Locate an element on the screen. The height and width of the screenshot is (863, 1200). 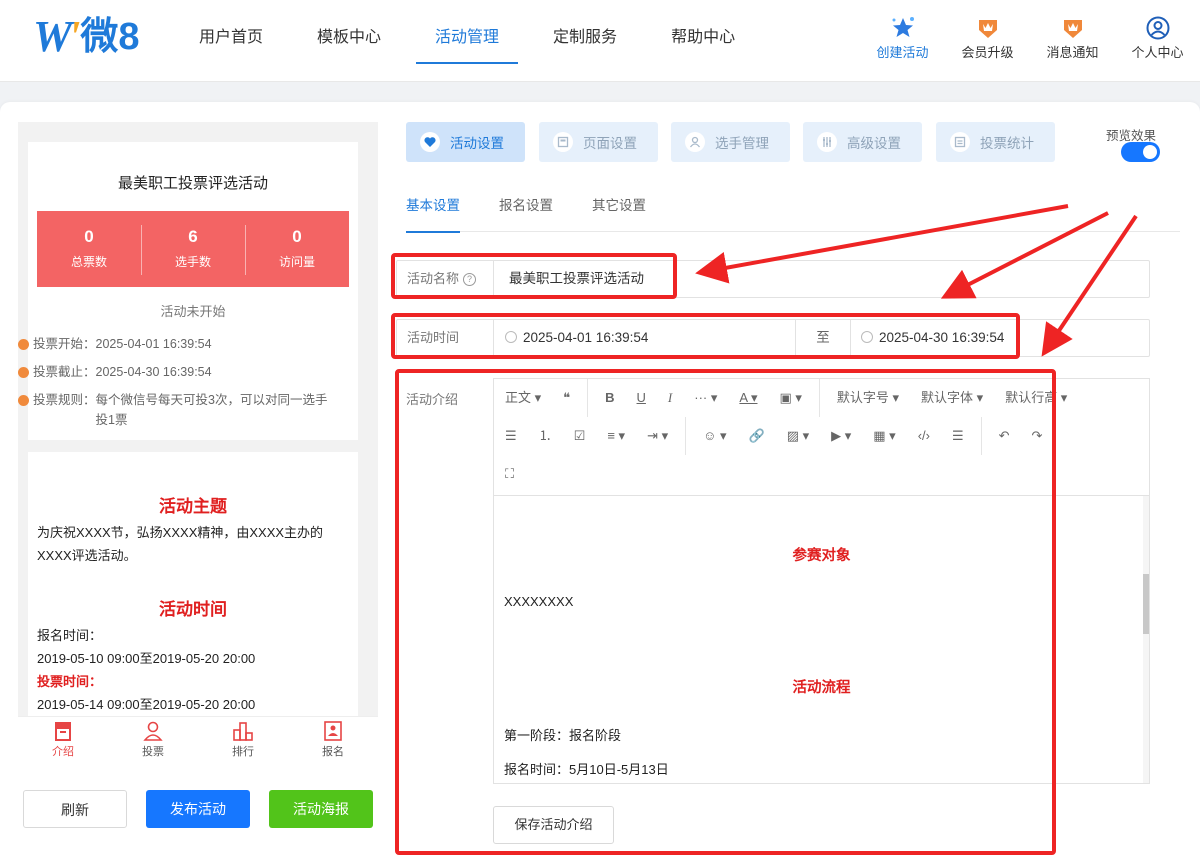
vote-label: 投票时间： is located at coordinates (70, 681).